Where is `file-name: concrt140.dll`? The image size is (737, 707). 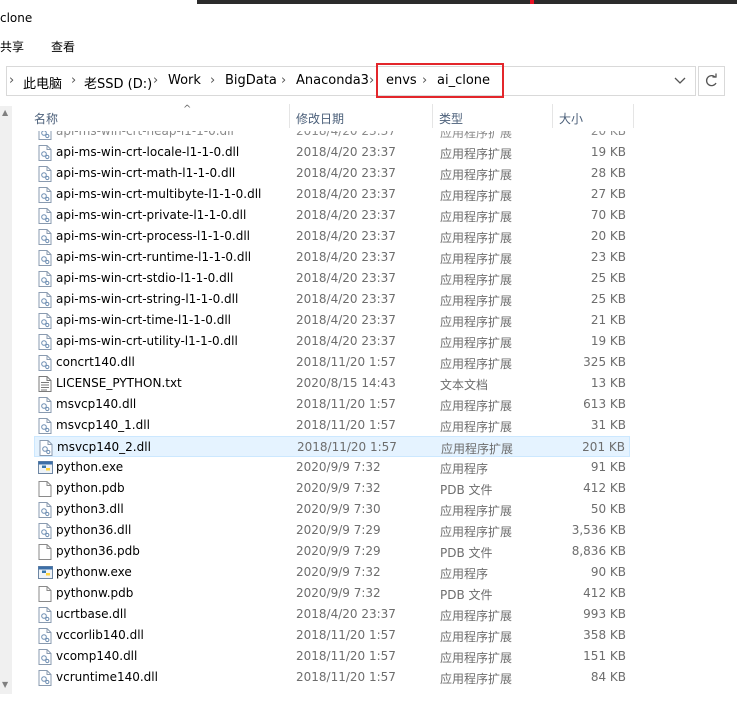 file-name: concrt140.dll is located at coordinates (95, 362).